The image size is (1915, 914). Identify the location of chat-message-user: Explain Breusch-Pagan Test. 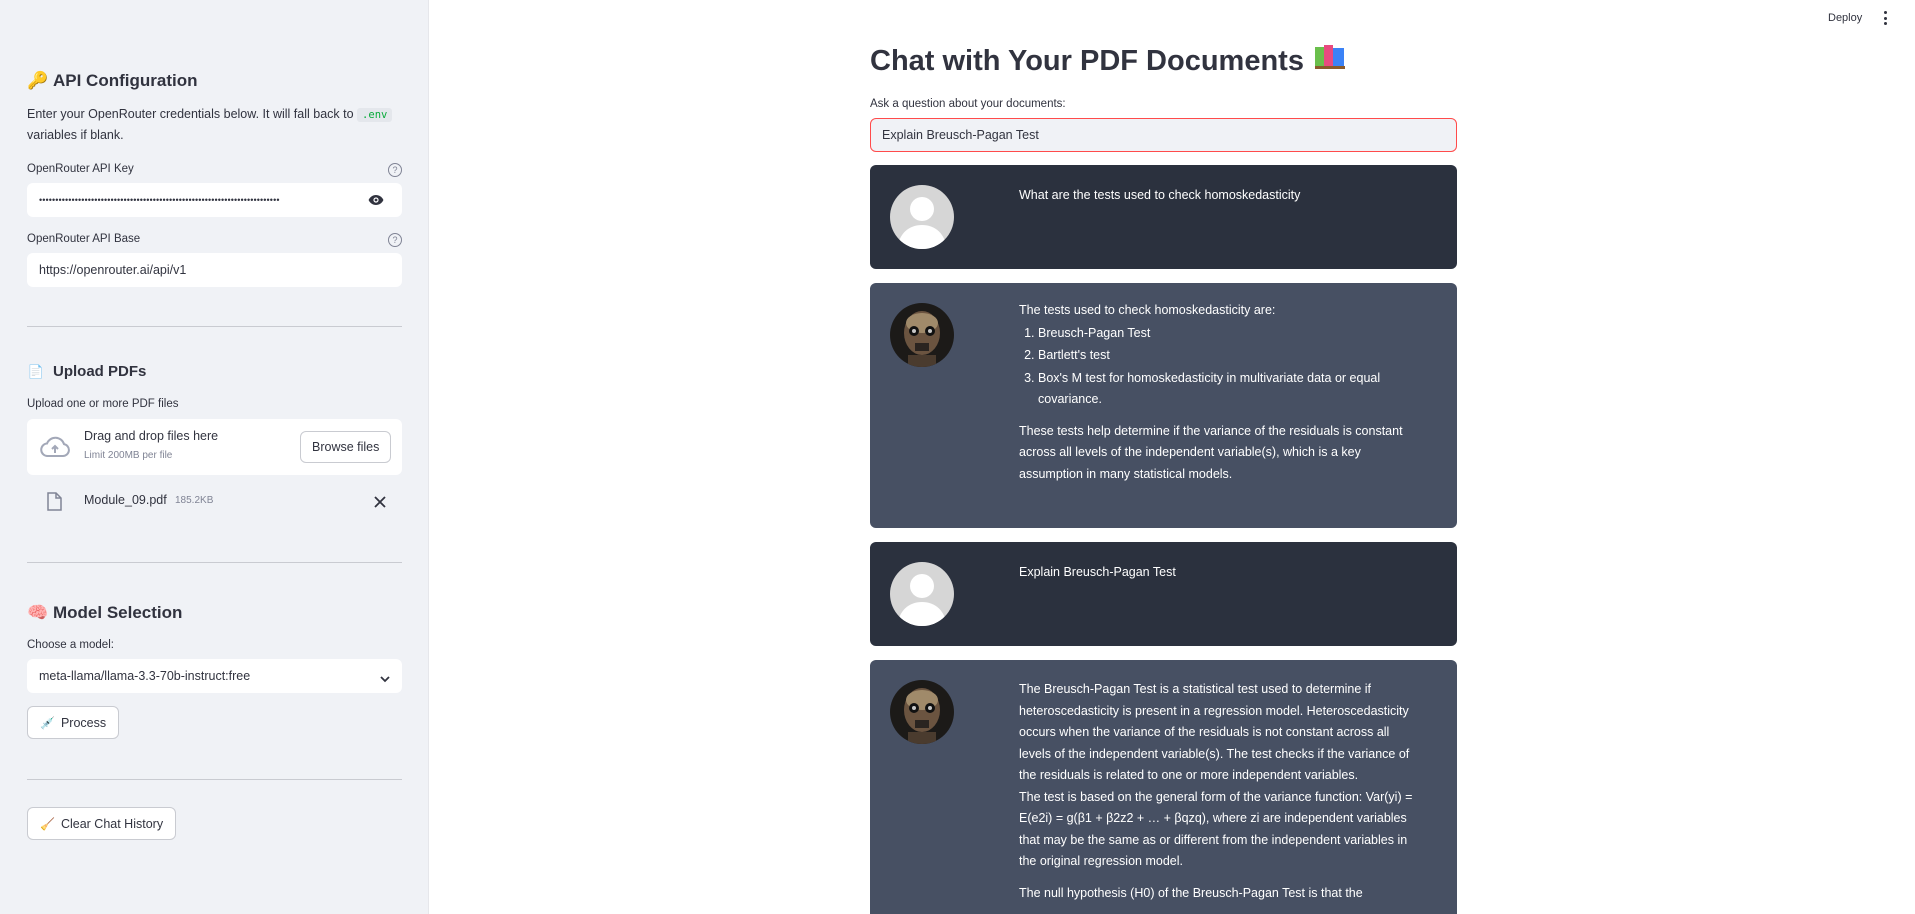
(1163, 594).